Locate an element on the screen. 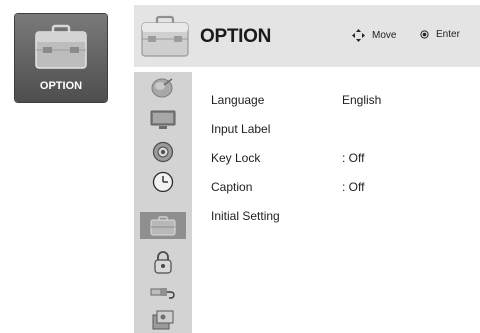 This screenshot has width=480, height=333. menu-item-value: English is located at coordinates (362, 100).